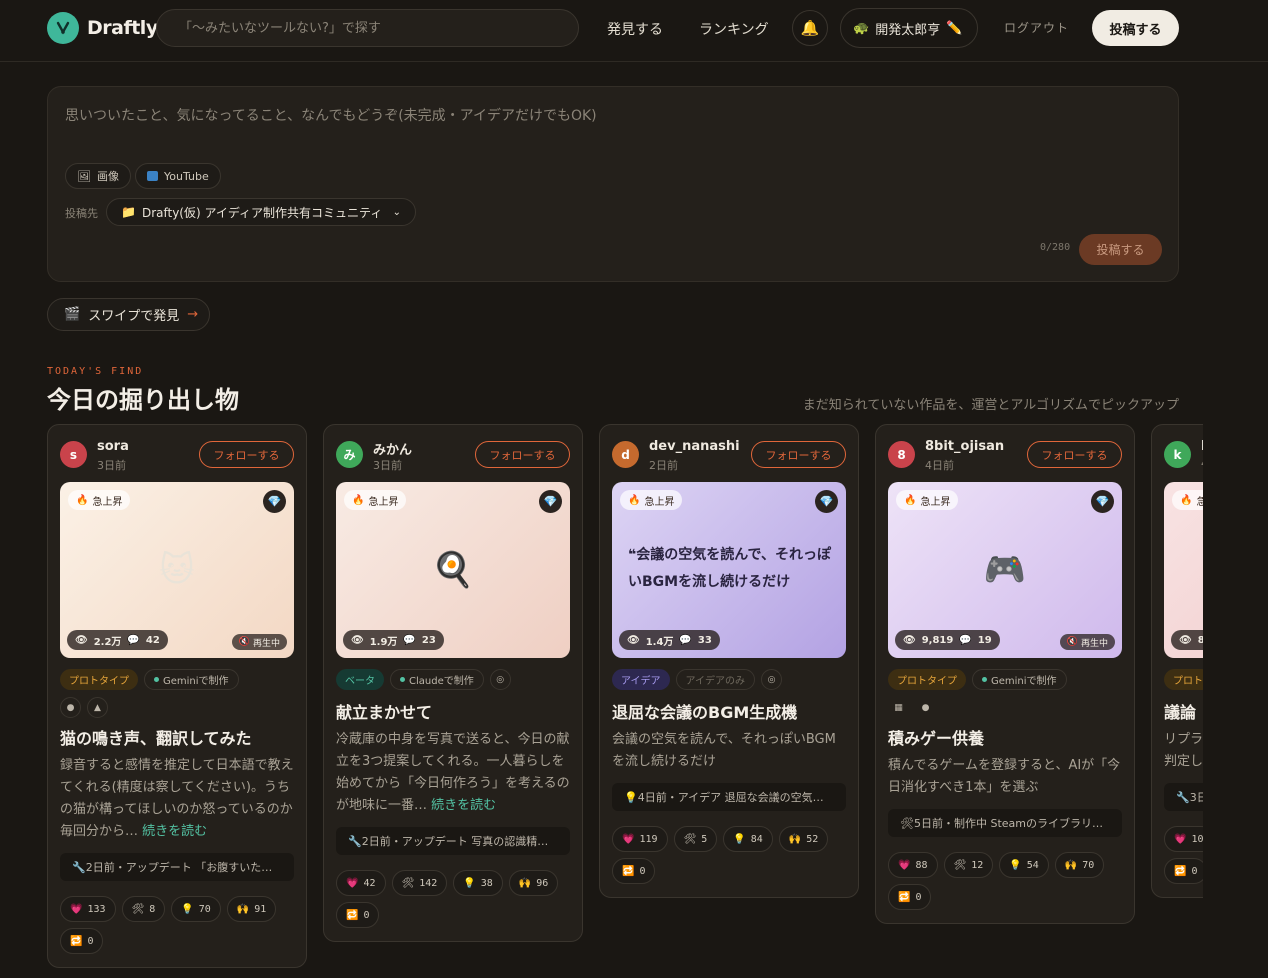  Describe the element at coordinates (261, 212) in the screenshot. I see `target-select: 📁 Drafty(仮) アイディア制作共有コミュニティ ⌄` at that location.